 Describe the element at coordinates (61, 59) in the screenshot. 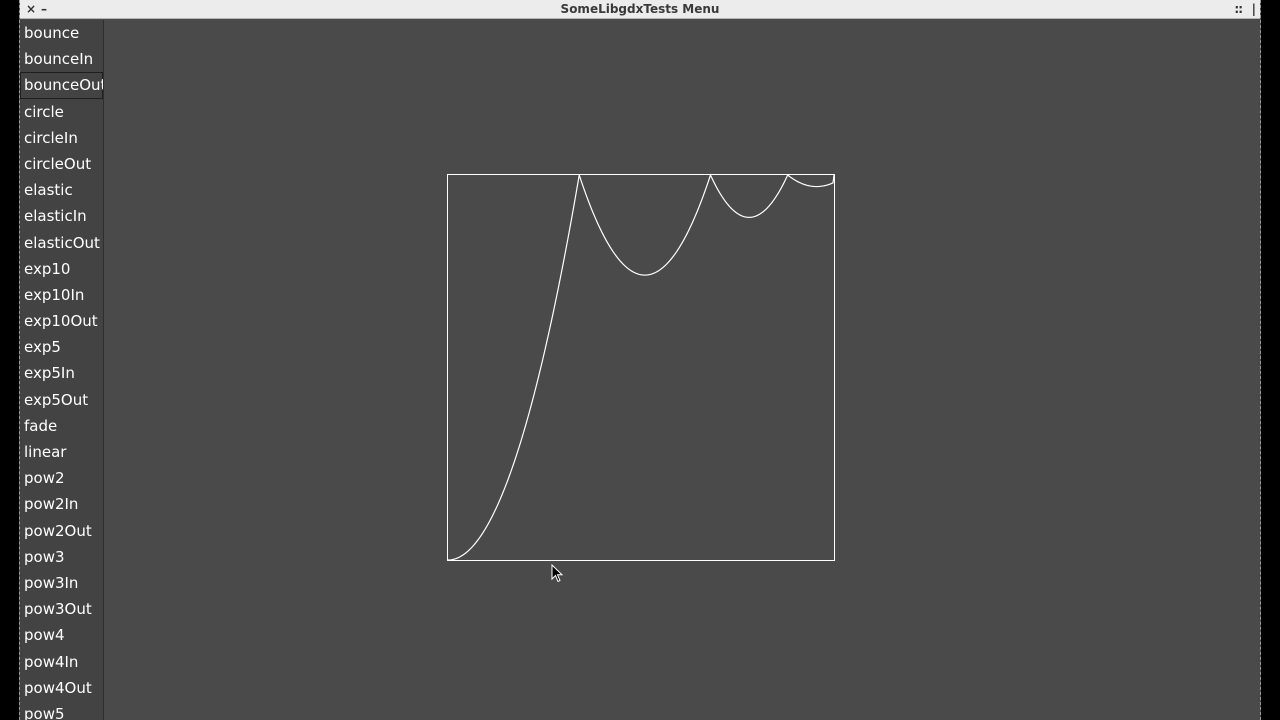

I see `menu-item-bouncein: bounceIn` at that location.